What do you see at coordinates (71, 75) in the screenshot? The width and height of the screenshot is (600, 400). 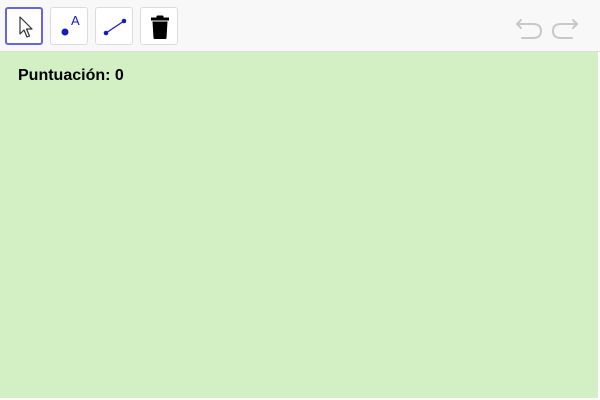 I see `score-label: Puntuación: 0` at bounding box center [71, 75].